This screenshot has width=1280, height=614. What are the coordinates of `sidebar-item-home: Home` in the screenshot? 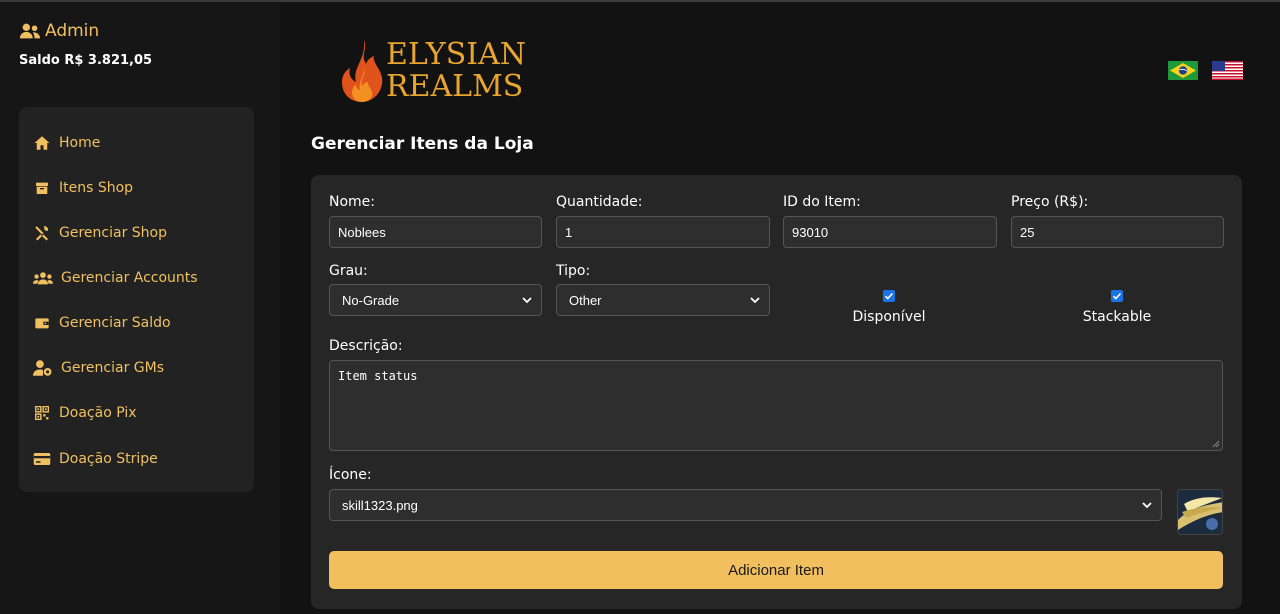 It's located at (66, 143).